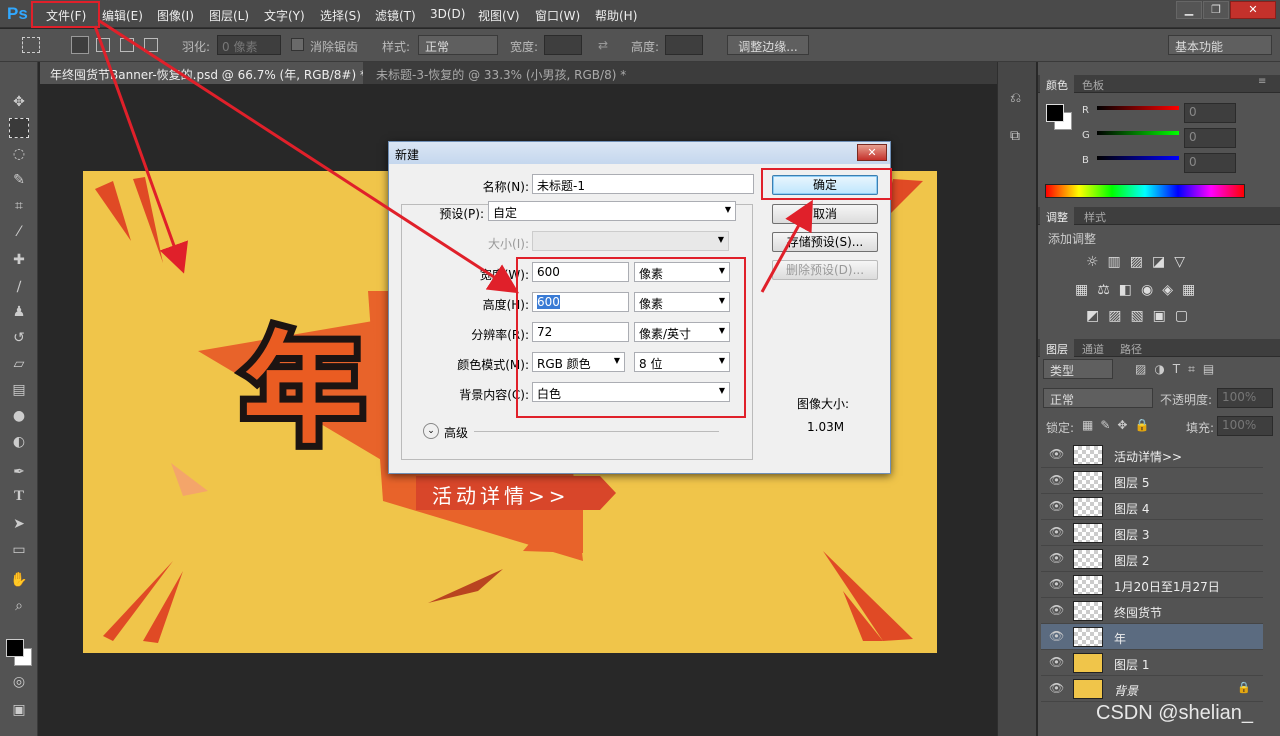 The width and height of the screenshot is (1280, 736). Describe the element at coordinates (19, 580) in the screenshot. I see `hand-tool-icon: ✋` at that location.